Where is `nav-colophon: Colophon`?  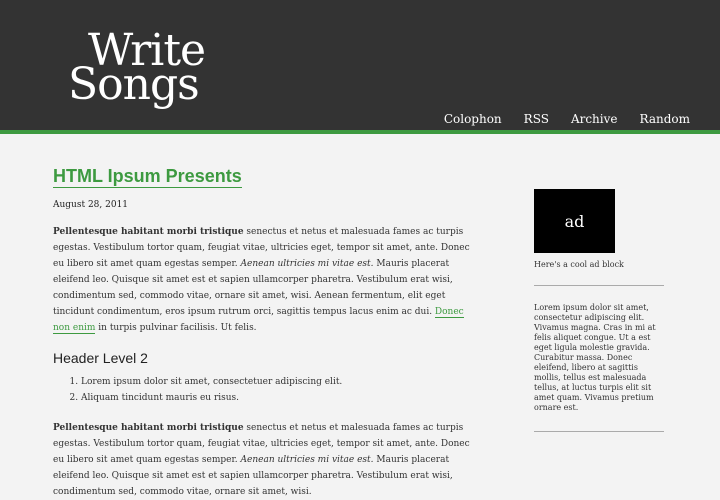
nav-colophon: Colophon is located at coordinates (473, 119).